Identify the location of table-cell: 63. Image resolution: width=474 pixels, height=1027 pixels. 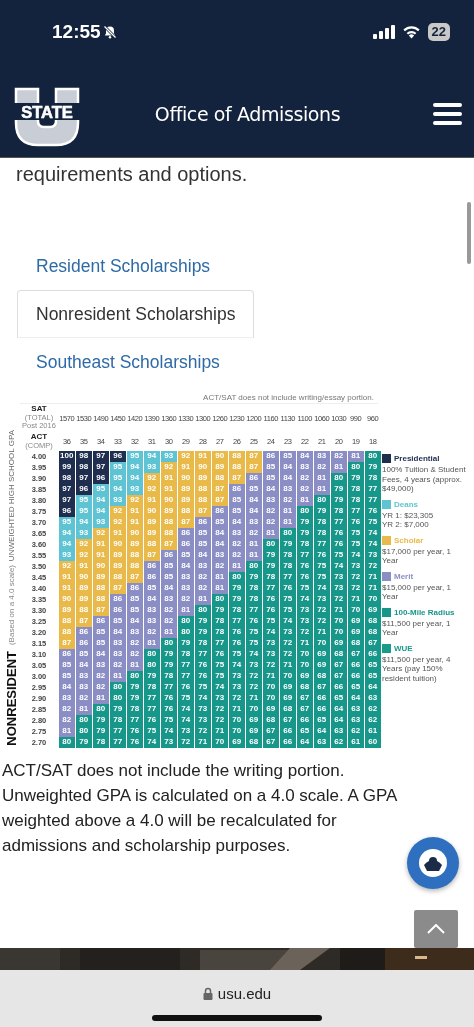
(372, 698).